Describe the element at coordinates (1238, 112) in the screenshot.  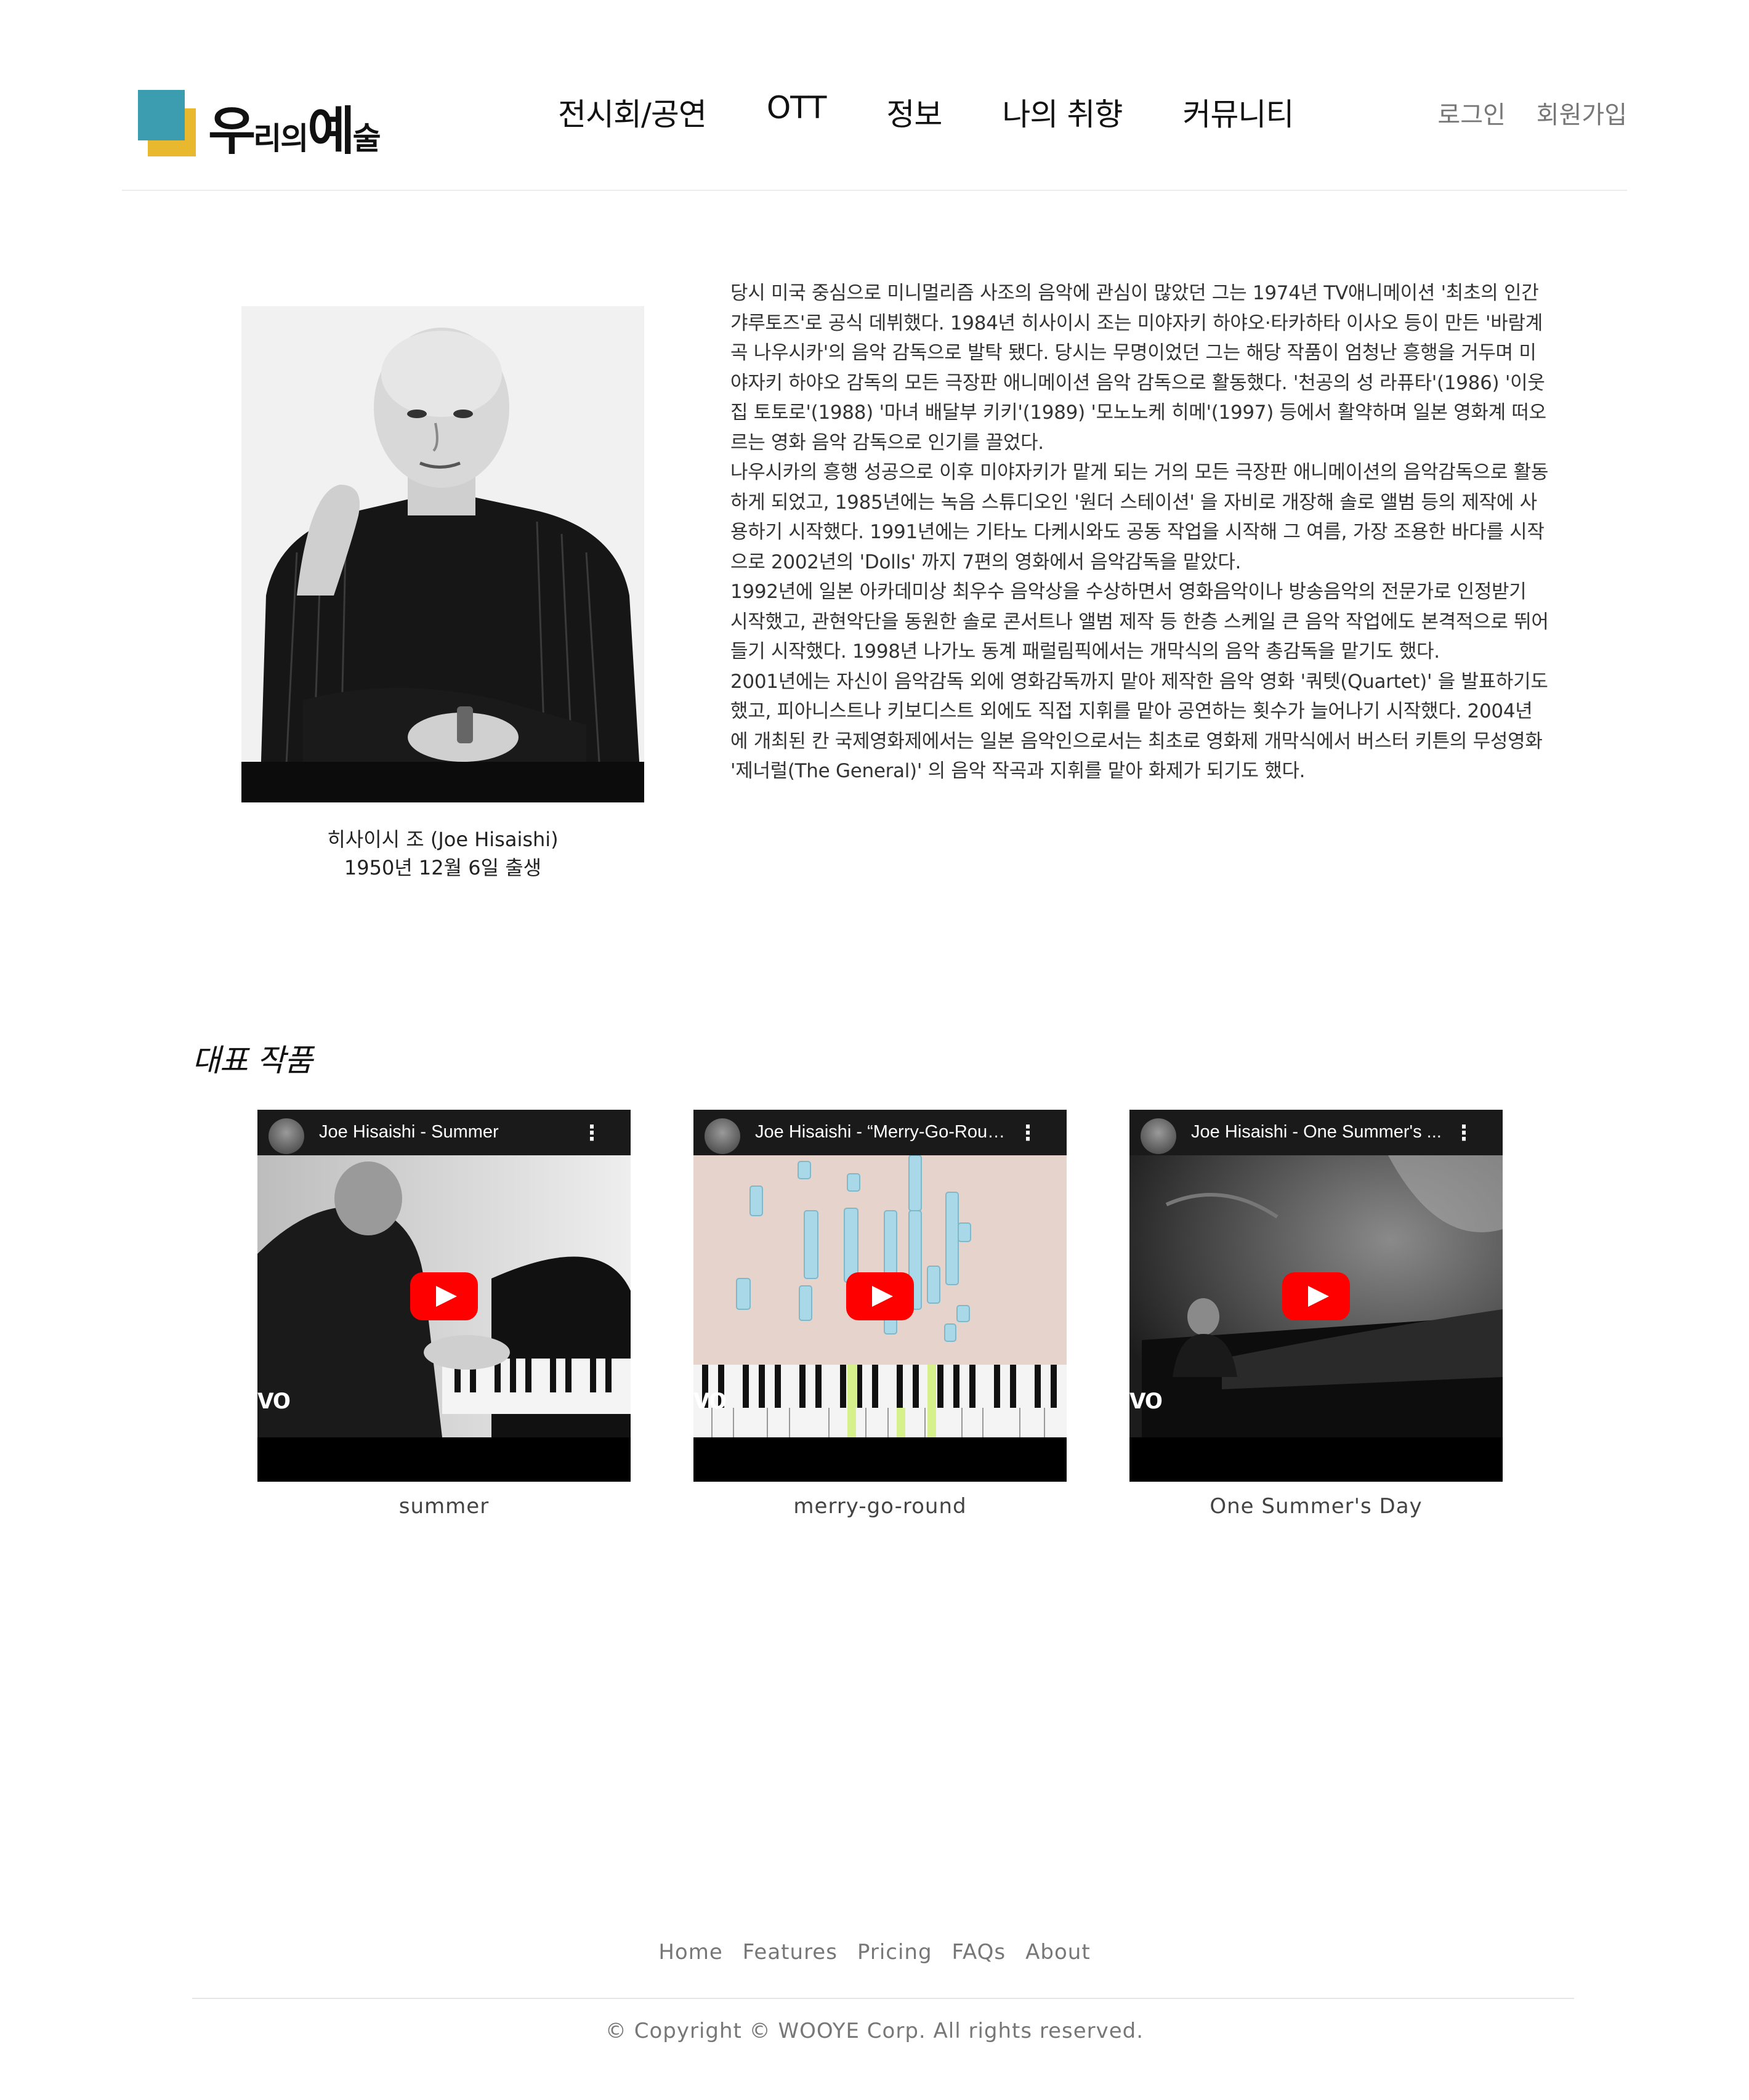
I see `nav-community: 커뮤니티` at that location.